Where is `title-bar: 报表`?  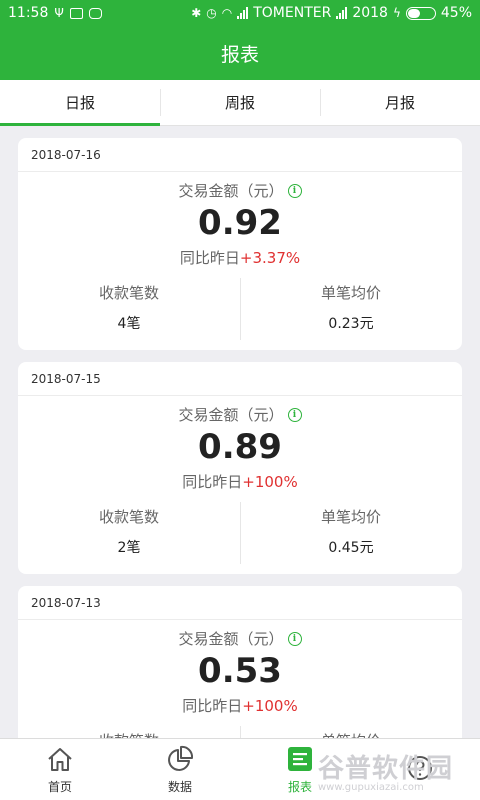 title-bar: 报表 is located at coordinates (240, 53).